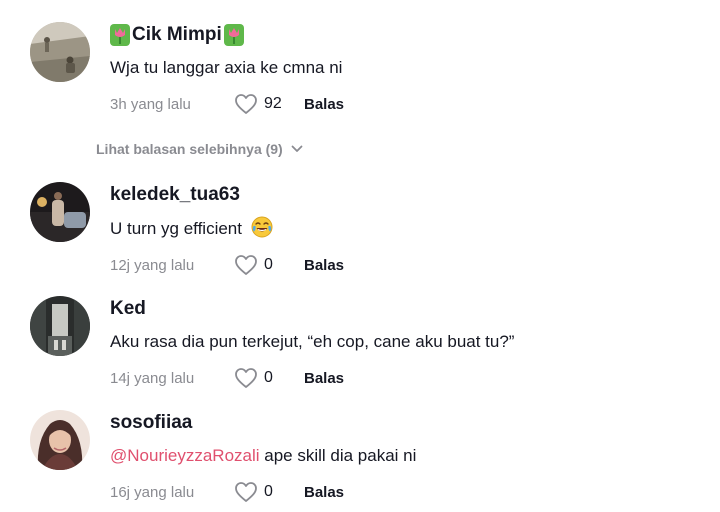 Image resolution: width=720 pixels, height=512 pixels. What do you see at coordinates (128, 308) in the screenshot?
I see `username-text: Ked` at bounding box center [128, 308].